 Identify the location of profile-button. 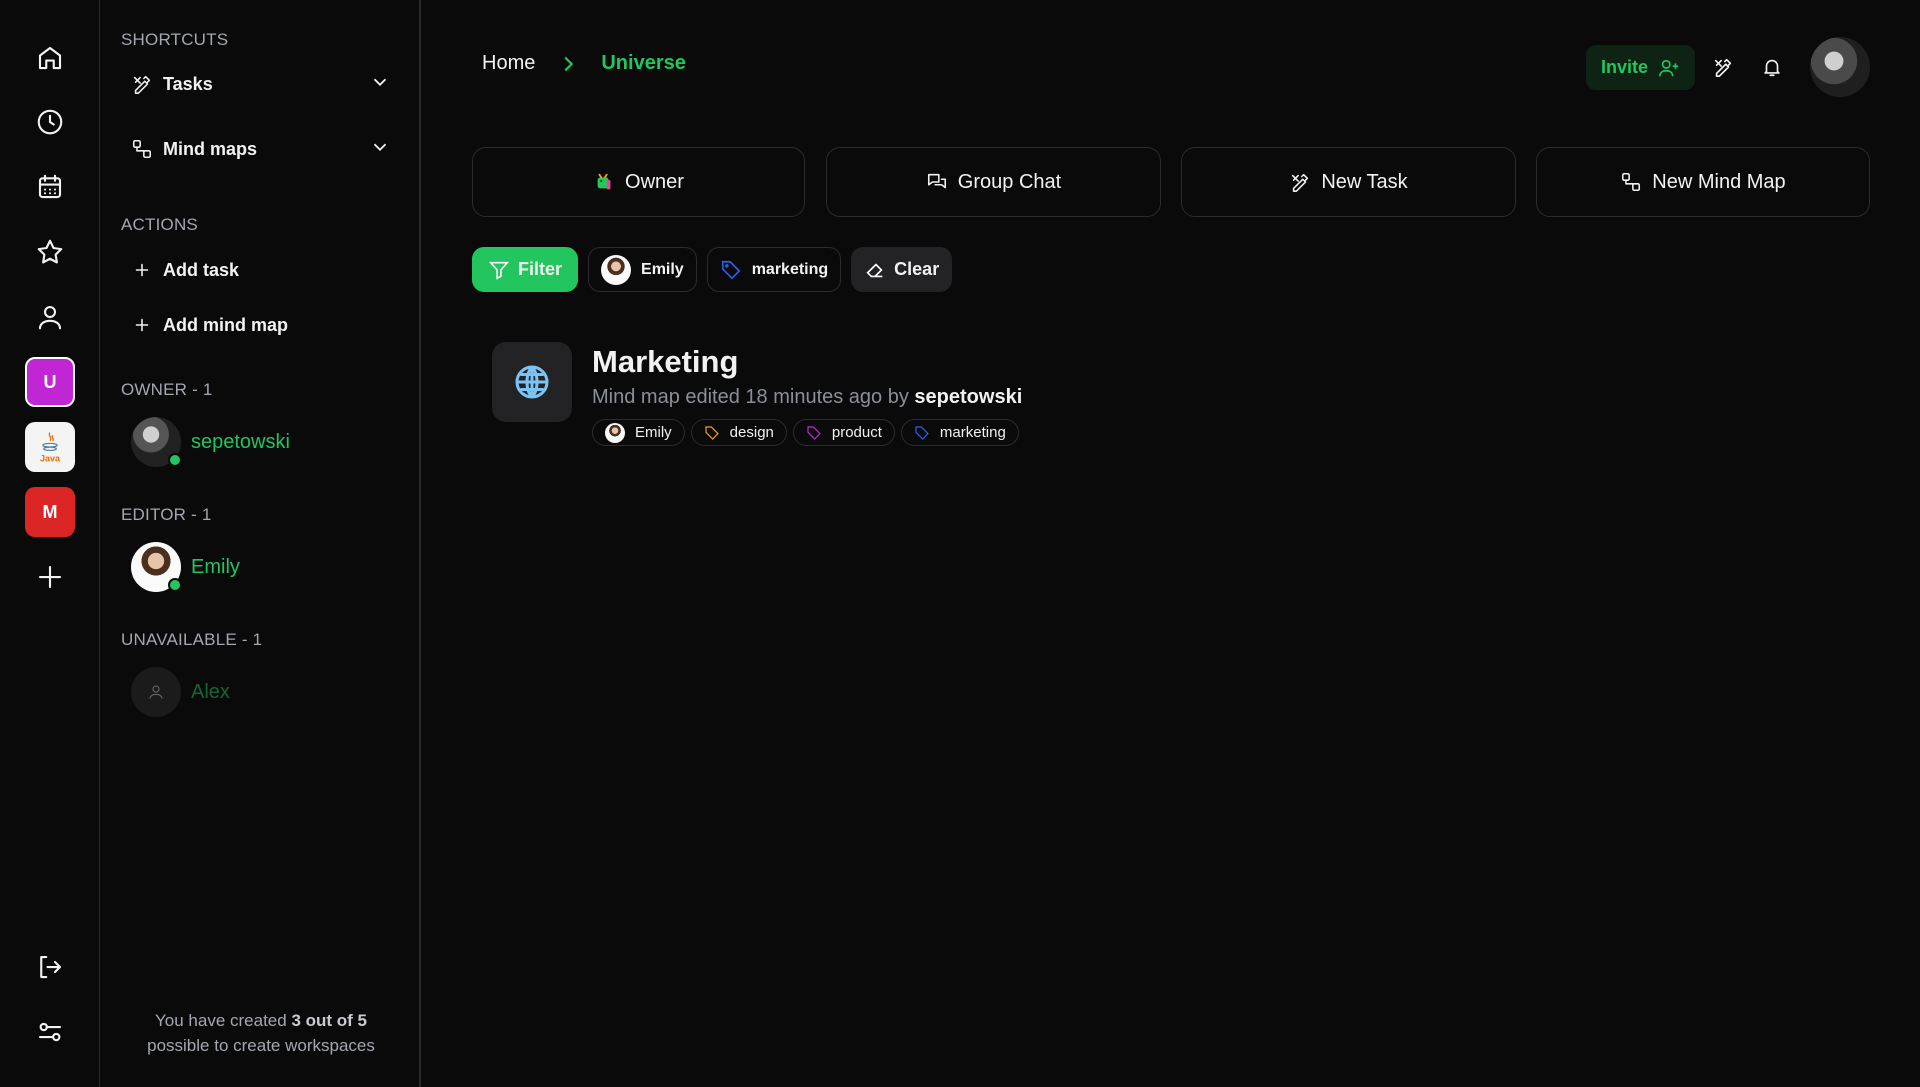
(50, 317).